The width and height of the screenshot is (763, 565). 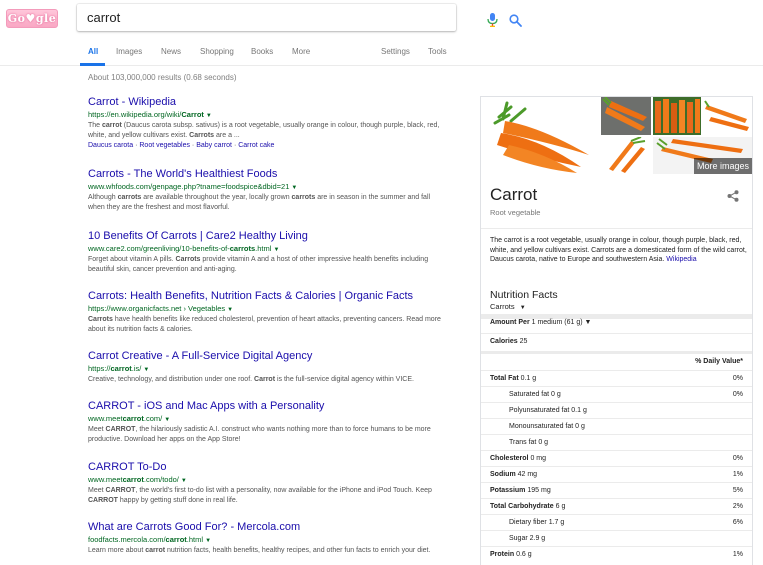 I want to click on wikipedia-link: Wikipedia, so click(x=681, y=259).